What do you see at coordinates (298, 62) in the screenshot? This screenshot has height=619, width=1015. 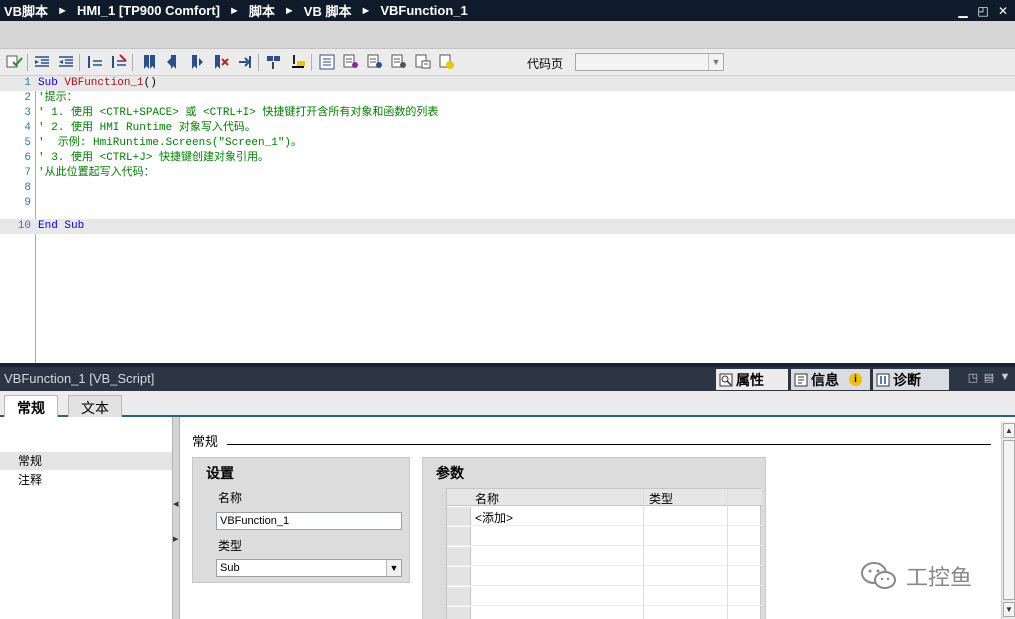 I see `highlight-icon` at bounding box center [298, 62].